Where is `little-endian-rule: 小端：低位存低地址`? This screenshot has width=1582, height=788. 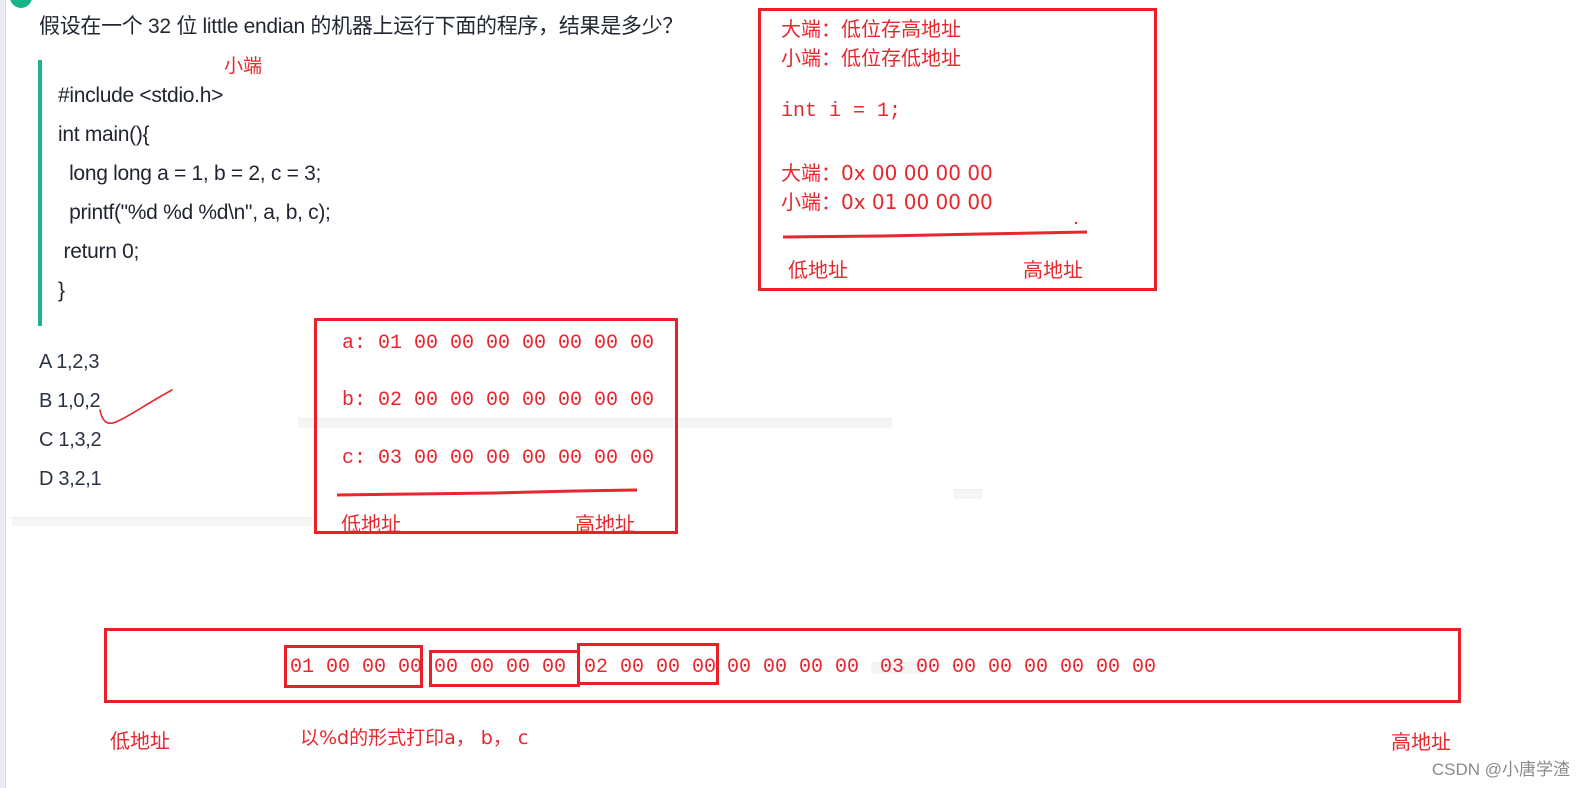 little-endian-rule: 小端：低位存低地址 is located at coordinates (871, 58).